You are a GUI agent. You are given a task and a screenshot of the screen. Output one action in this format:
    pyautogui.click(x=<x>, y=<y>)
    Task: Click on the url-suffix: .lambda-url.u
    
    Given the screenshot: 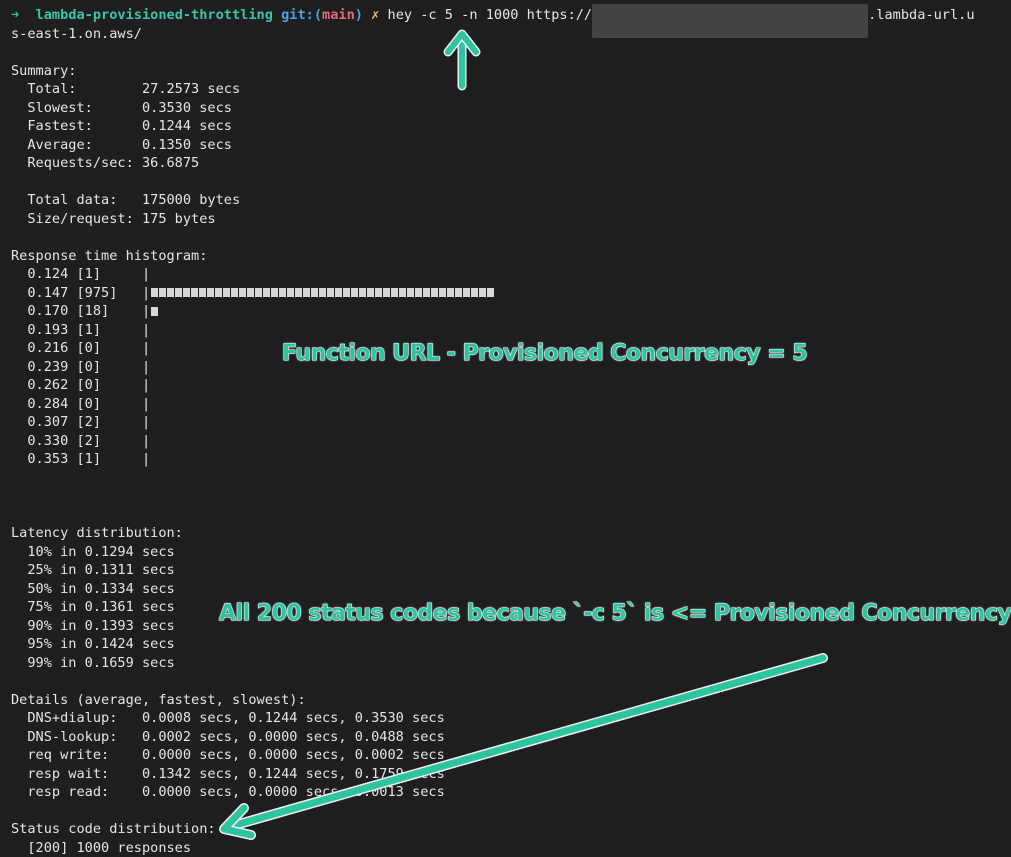 What is the action you would take?
    pyautogui.click(x=921, y=15)
    